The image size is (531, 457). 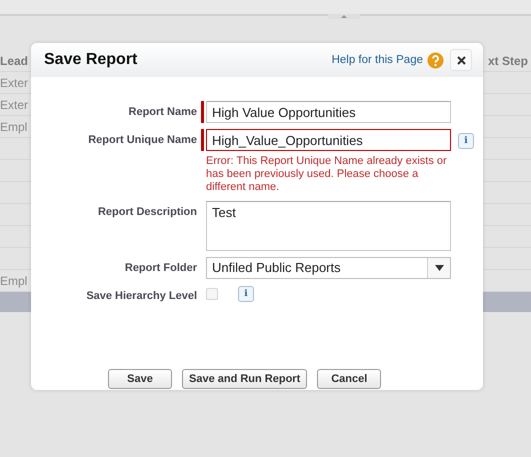 I want to click on field-label: Report Folder, so click(x=160, y=267).